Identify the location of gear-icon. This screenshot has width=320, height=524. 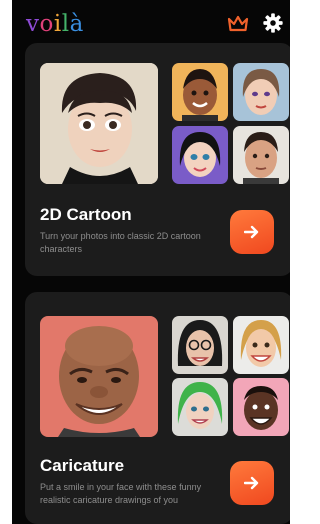
(273, 23).